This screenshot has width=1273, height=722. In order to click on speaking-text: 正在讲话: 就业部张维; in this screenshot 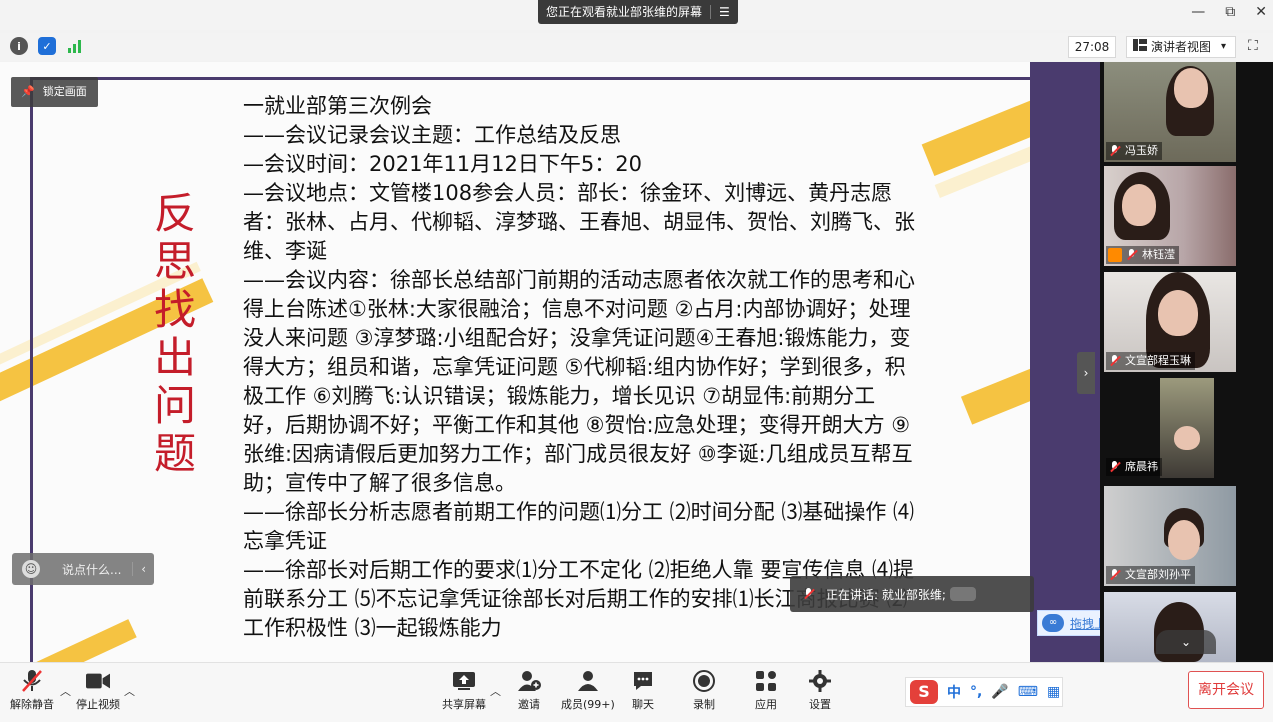, I will do `click(886, 594)`.